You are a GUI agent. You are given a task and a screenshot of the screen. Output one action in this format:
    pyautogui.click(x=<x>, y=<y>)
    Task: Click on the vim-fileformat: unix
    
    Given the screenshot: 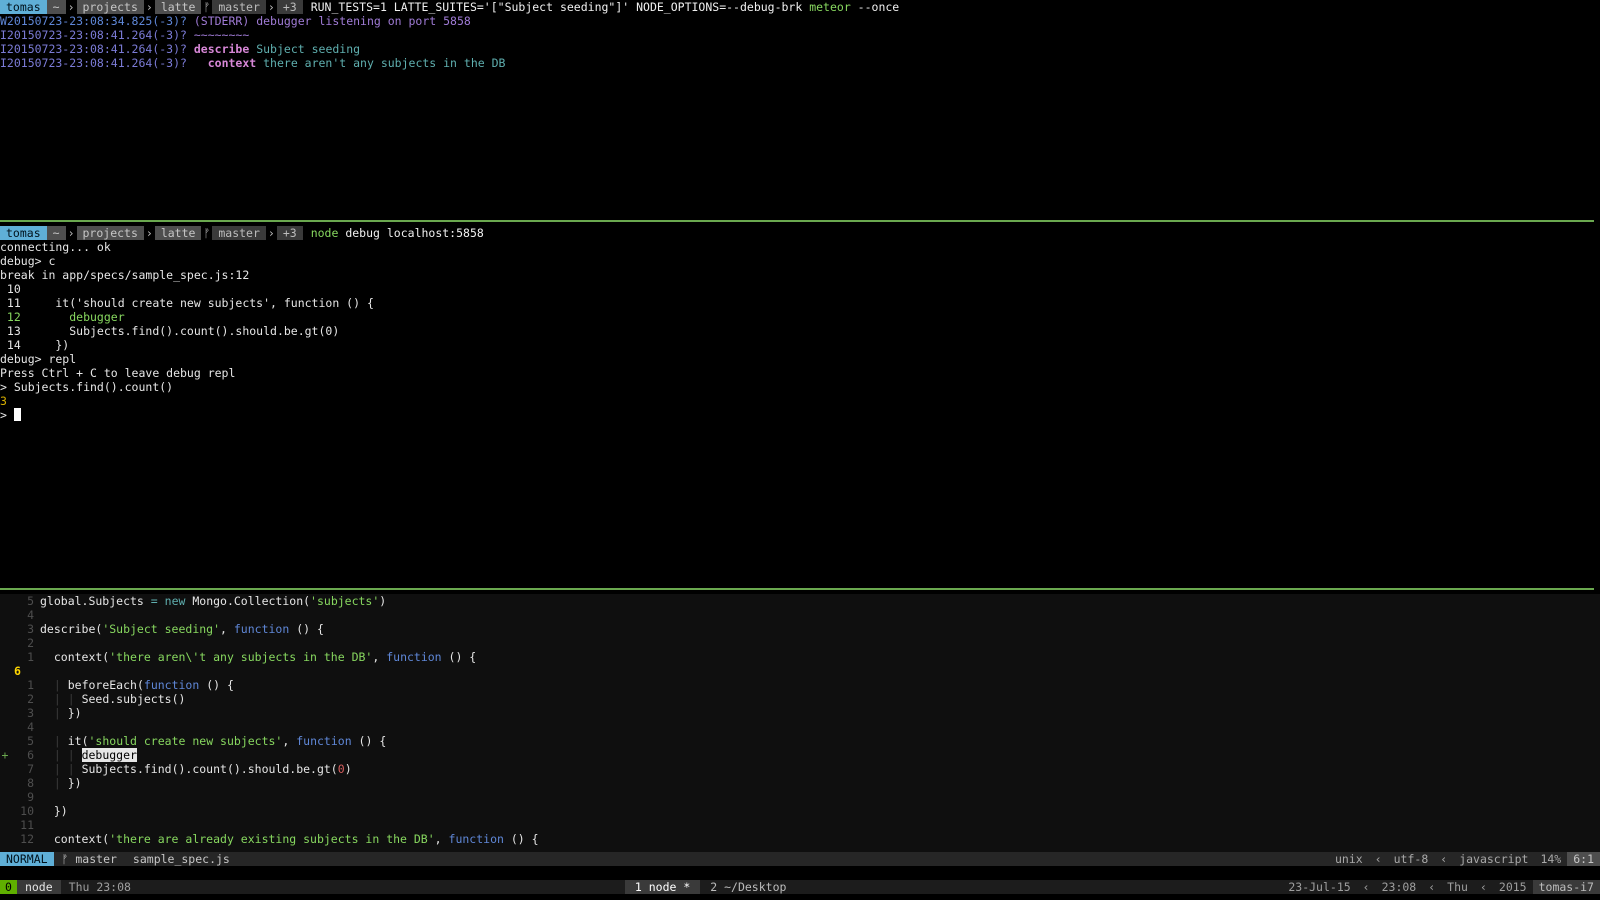 What is the action you would take?
    pyautogui.click(x=1348, y=859)
    